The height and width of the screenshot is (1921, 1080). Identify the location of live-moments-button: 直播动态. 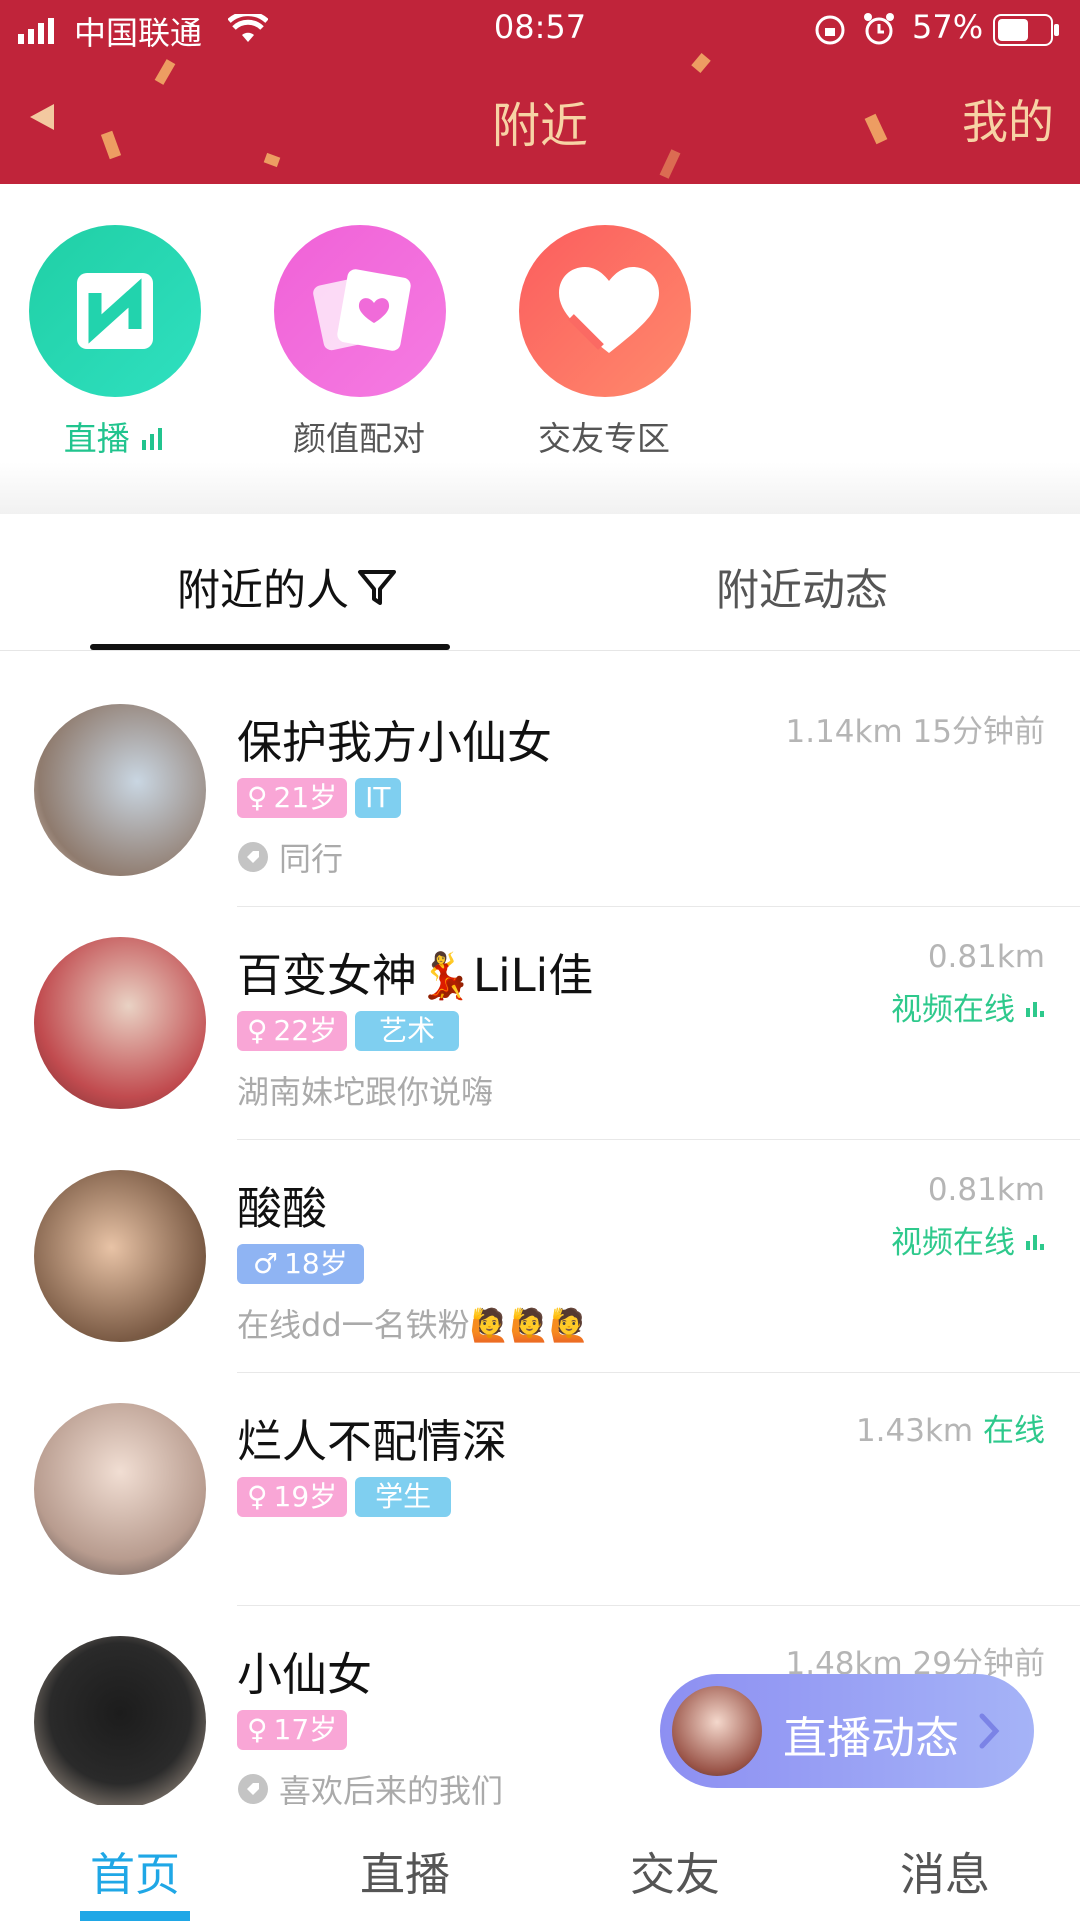
(847, 1731).